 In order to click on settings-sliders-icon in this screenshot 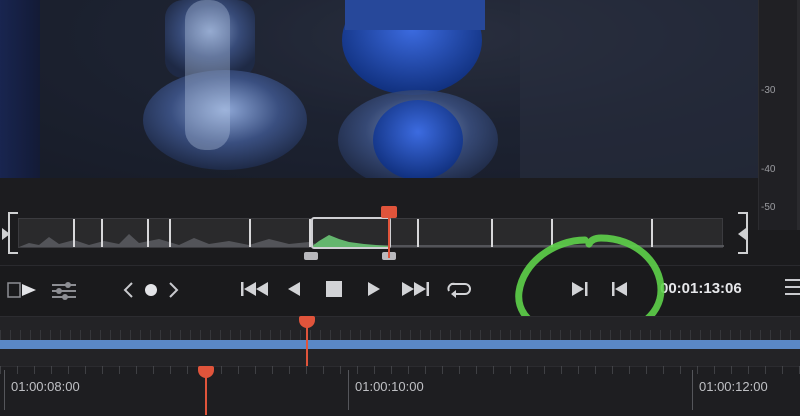, I will do `click(64, 290)`.